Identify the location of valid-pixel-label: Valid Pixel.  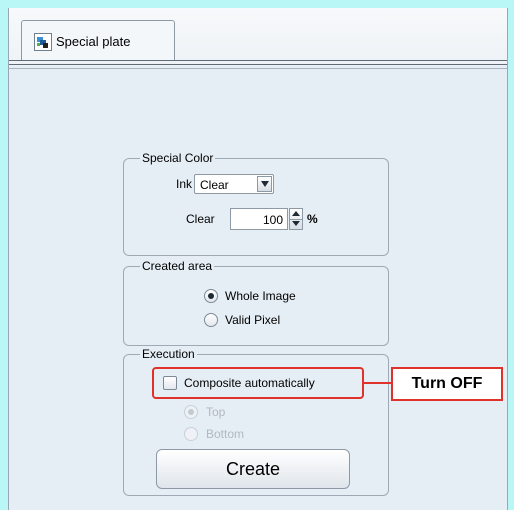
(252, 320).